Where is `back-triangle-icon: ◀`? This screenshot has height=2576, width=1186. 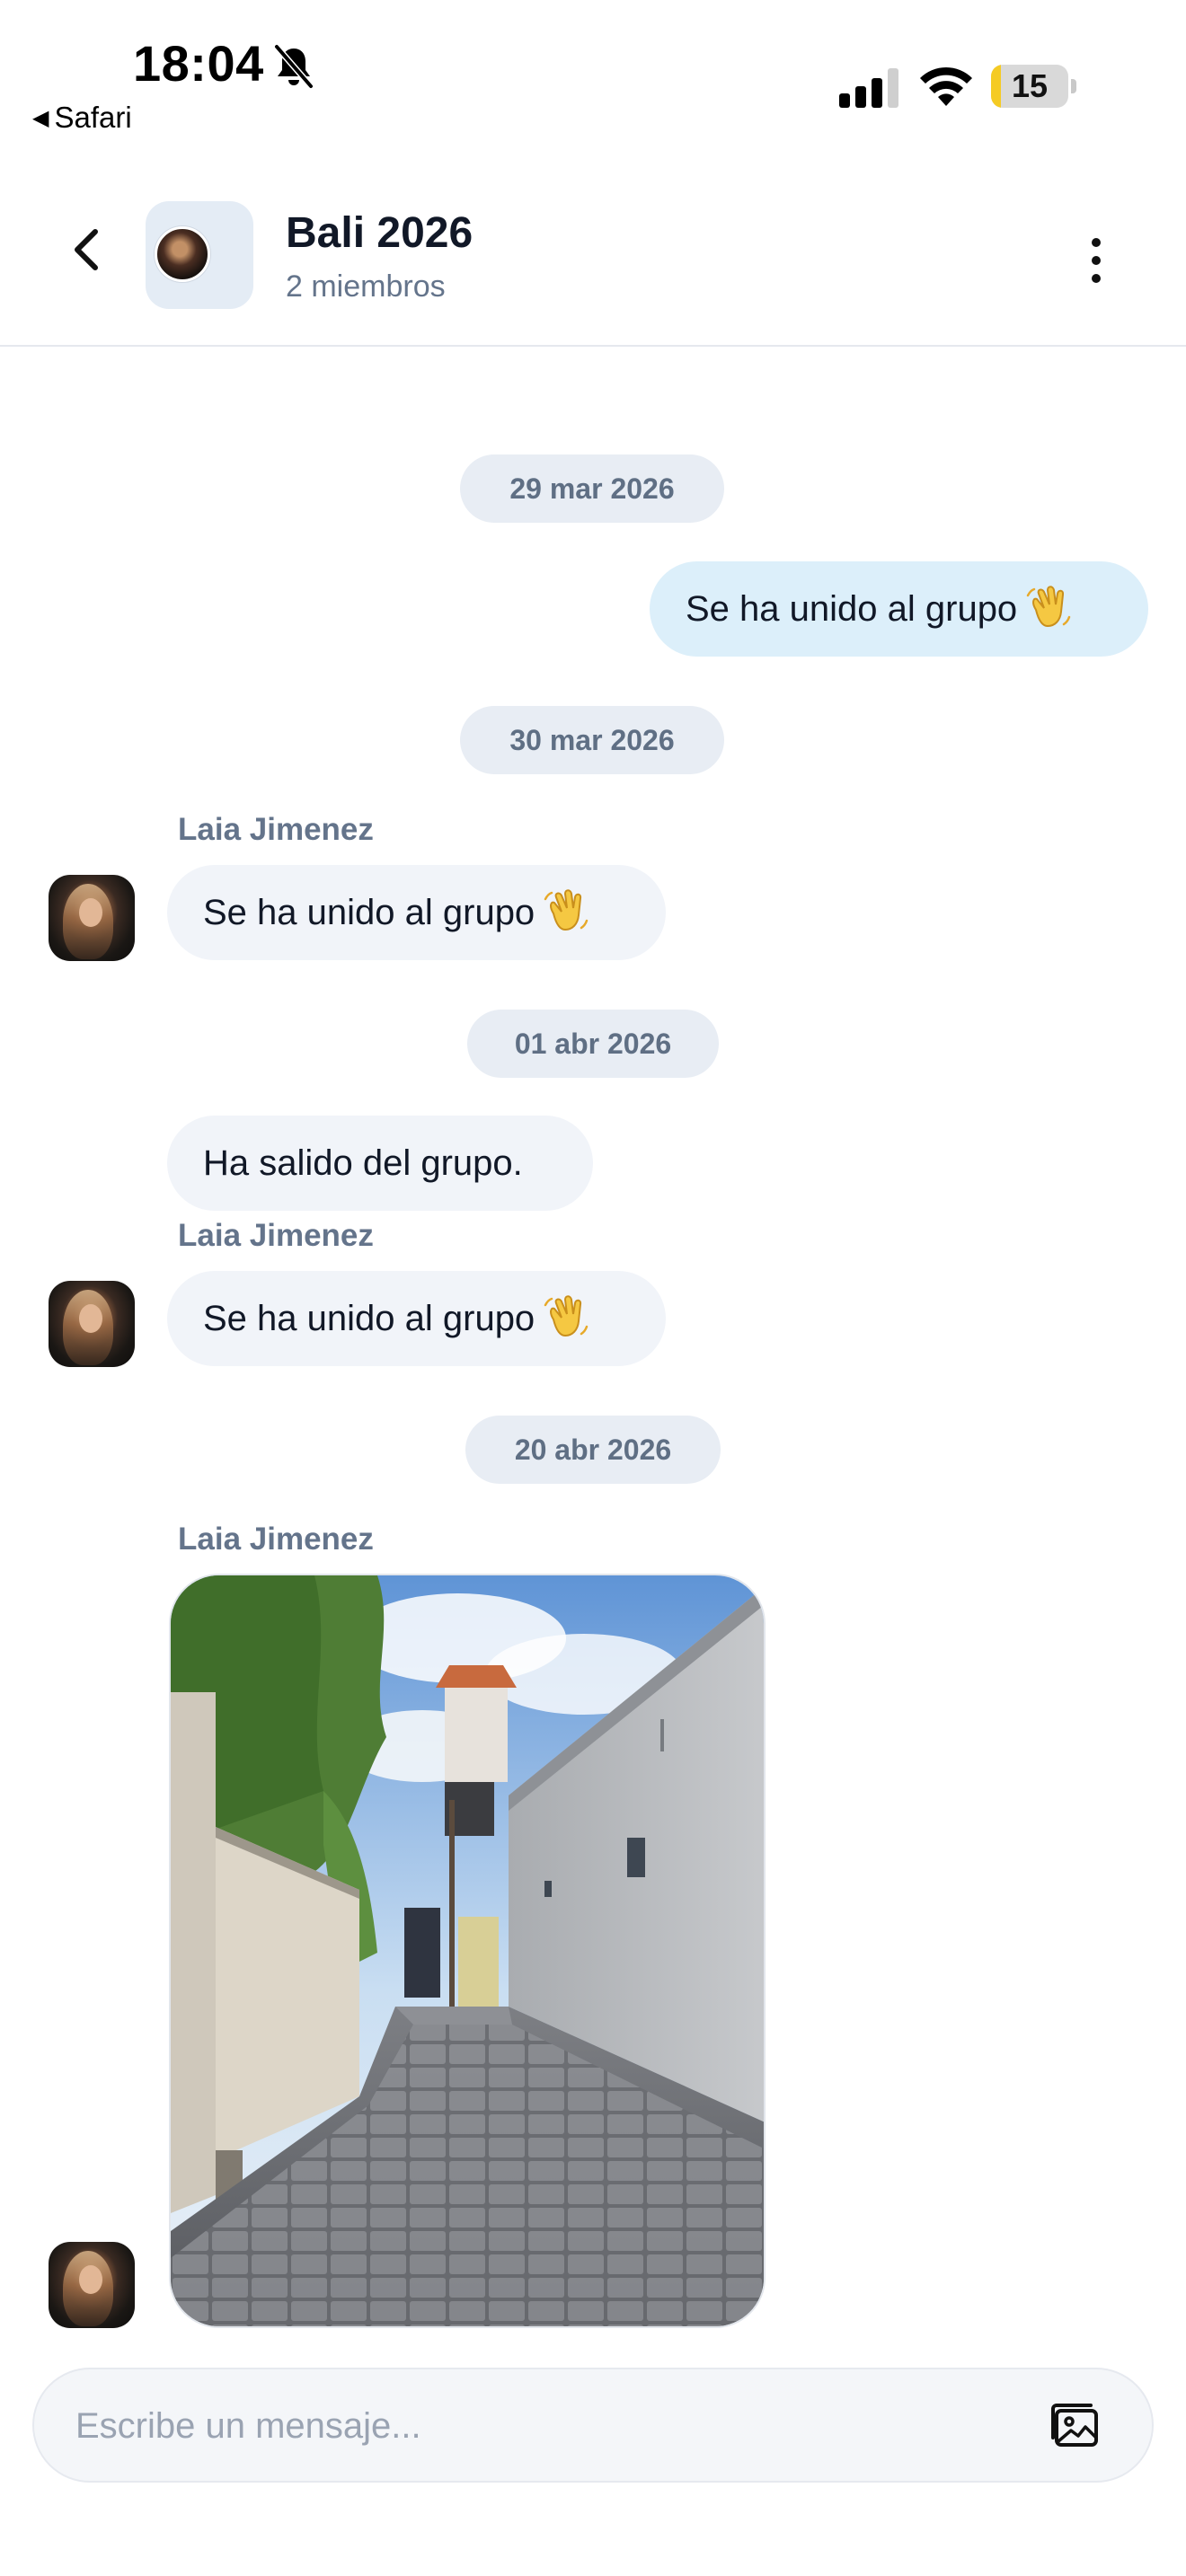
back-triangle-icon: ◀ is located at coordinates (40, 117).